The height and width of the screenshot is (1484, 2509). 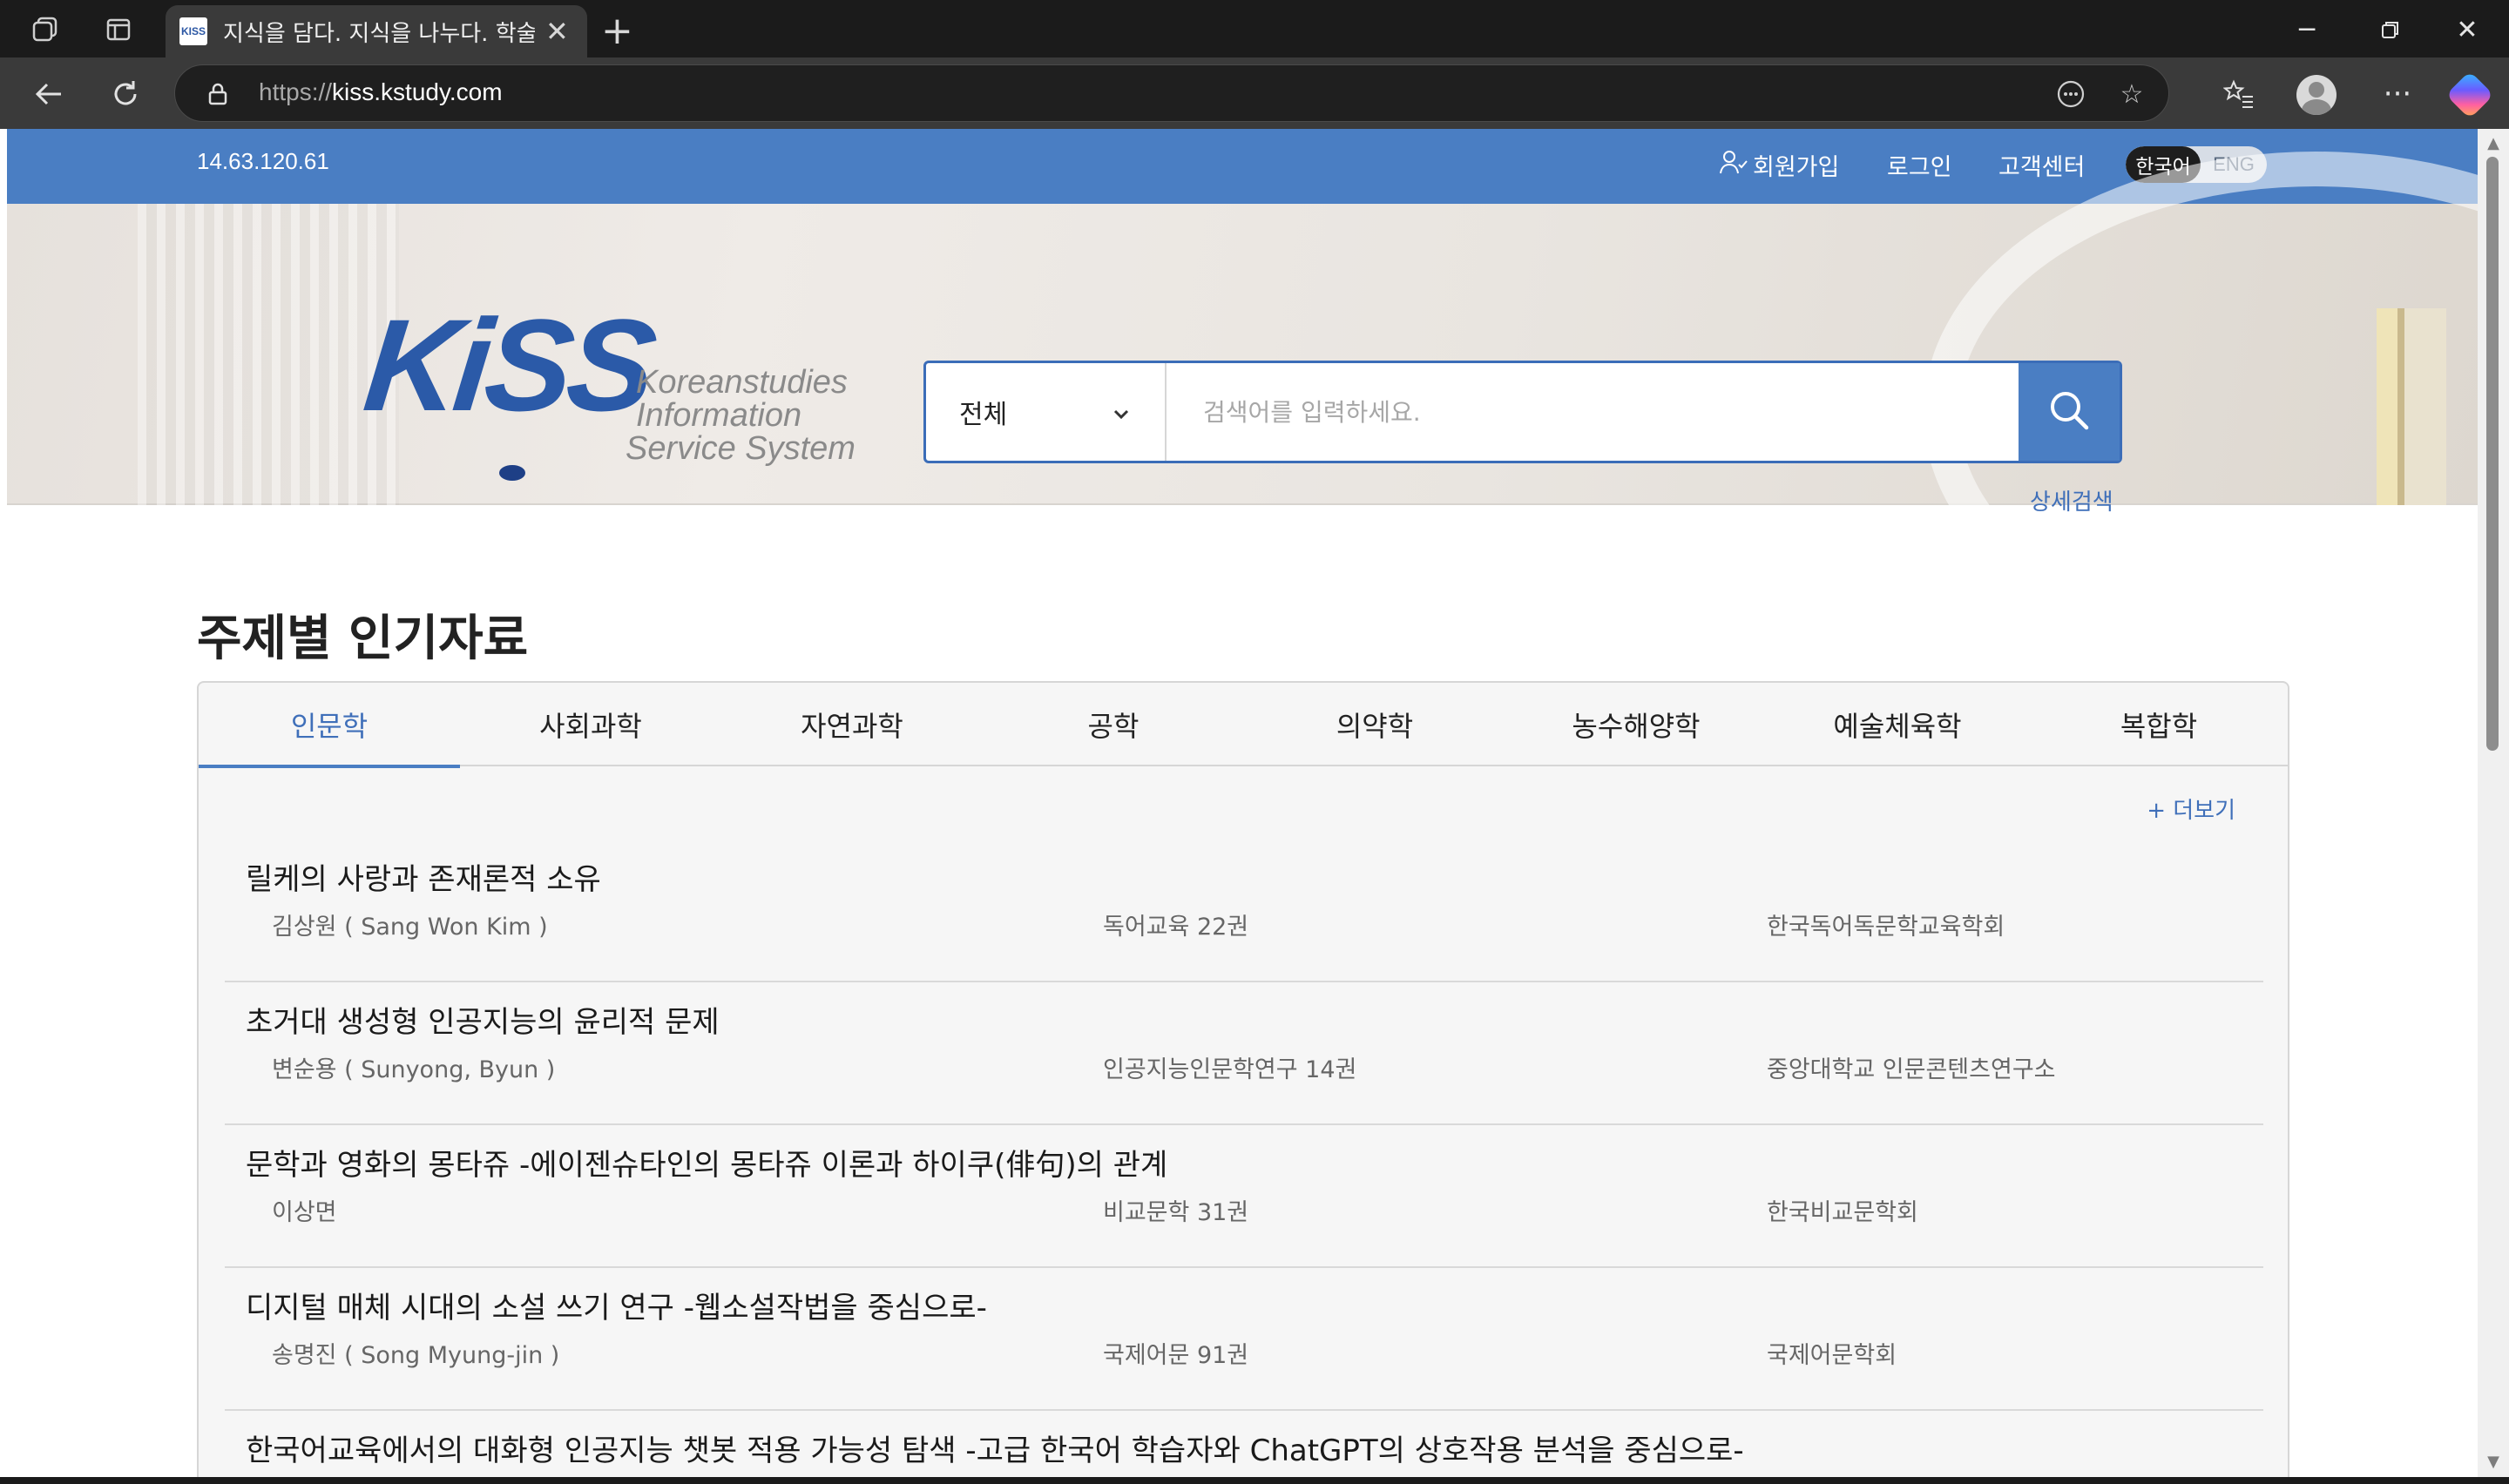 What do you see at coordinates (2239, 94) in the screenshot?
I see `favorites-list-icon` at bounding box center [2239, 94].